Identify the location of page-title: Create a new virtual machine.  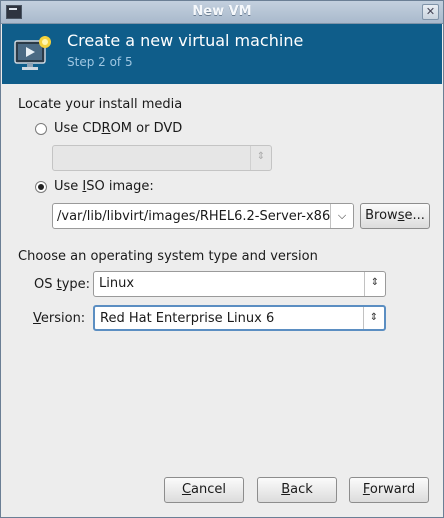
(185, 40).